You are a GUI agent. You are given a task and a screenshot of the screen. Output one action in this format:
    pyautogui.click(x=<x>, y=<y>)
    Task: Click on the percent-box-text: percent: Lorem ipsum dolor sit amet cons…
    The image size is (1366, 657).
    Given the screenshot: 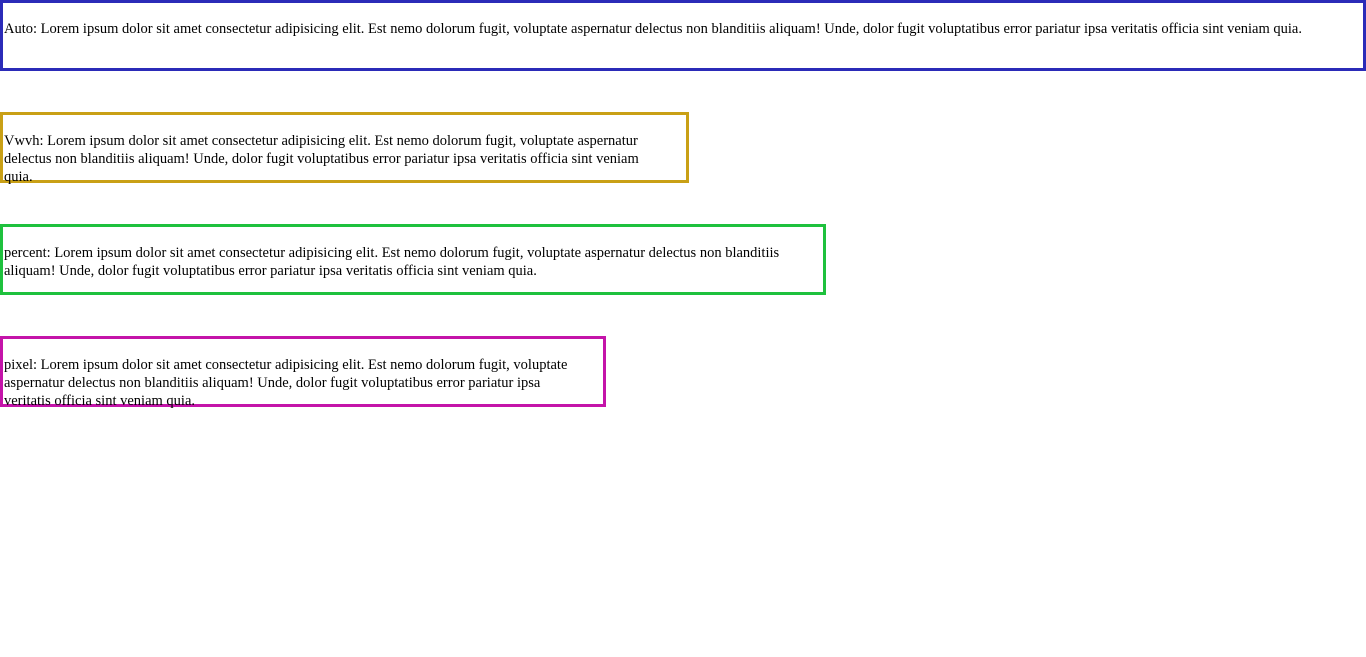 What is the action you would take?
    pyautogui.click(x=392, y=262)
    